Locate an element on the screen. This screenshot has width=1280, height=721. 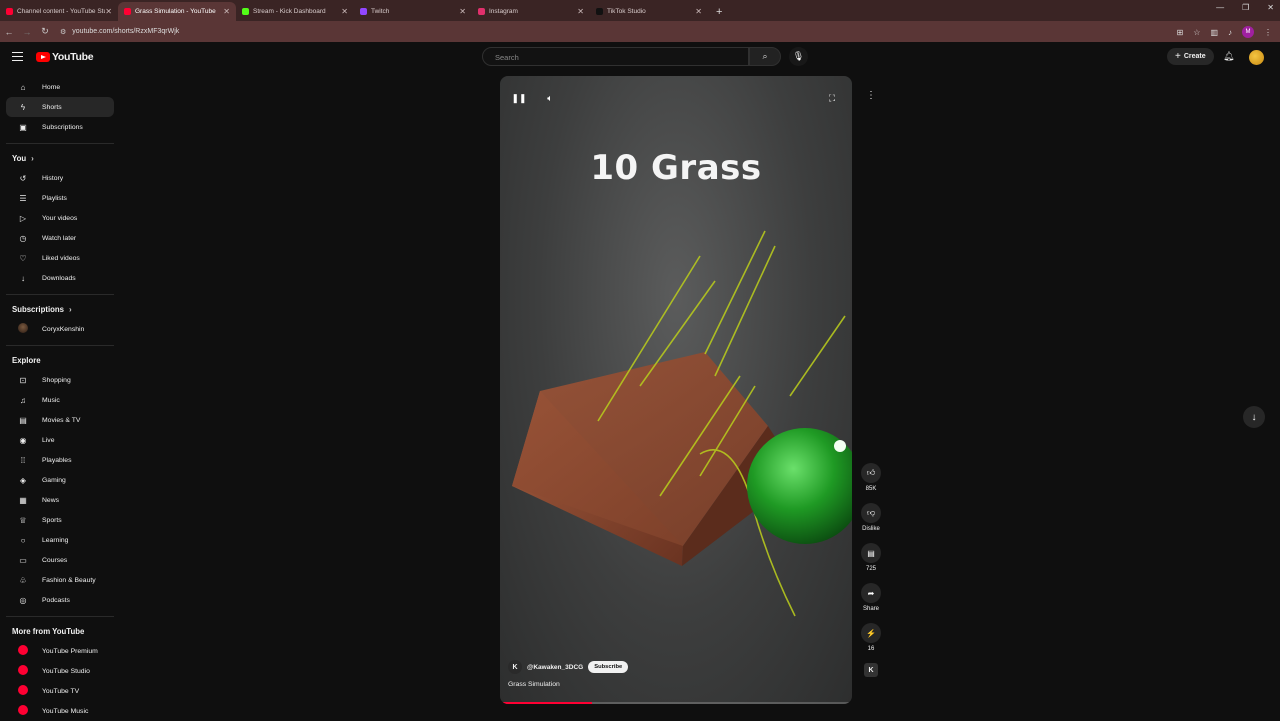
sidebar-item-playables: ⁞⁞ Playables is located at coordinates (60, 460).